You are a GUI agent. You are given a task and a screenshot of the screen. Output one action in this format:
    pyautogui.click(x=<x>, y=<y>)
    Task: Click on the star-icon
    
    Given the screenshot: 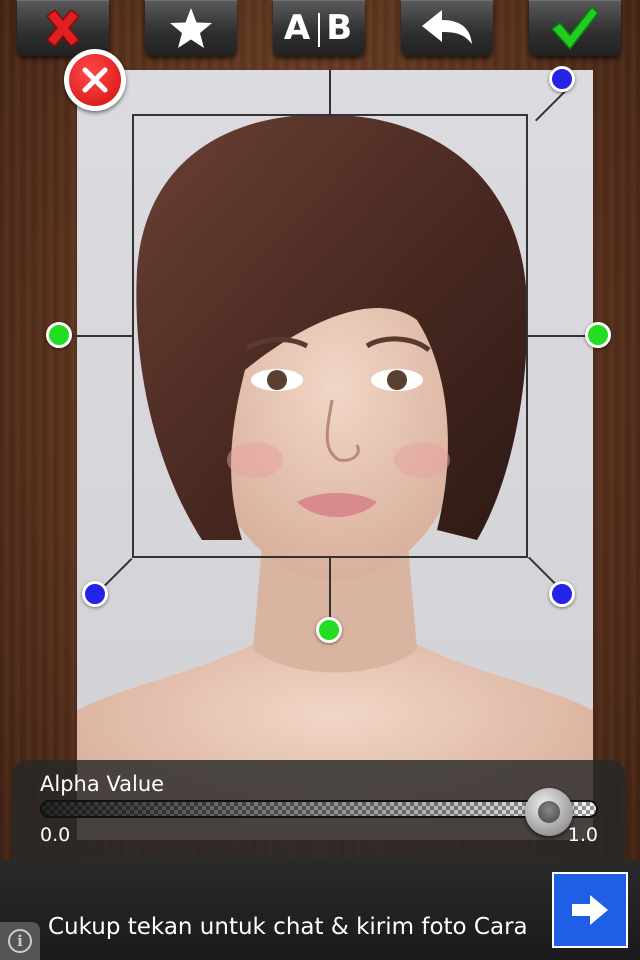 What is the action you would take?
    pyautogui.click(x=191, y=28)
    